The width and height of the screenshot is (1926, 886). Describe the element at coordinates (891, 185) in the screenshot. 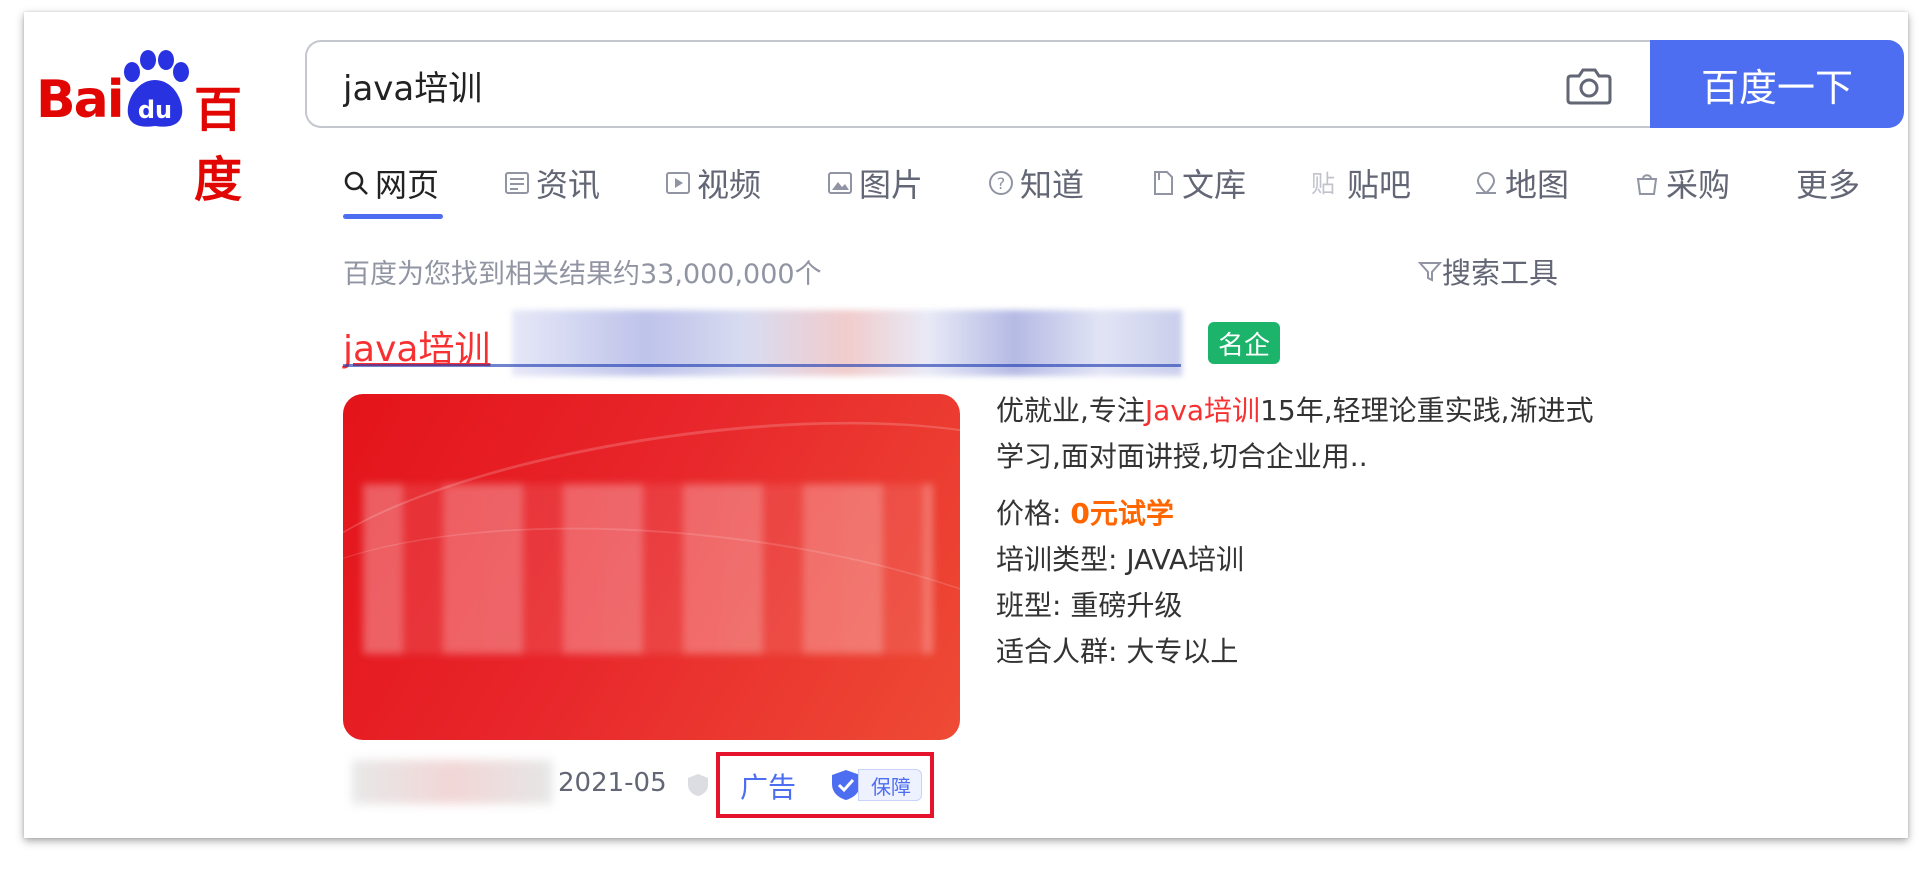

I see `tab-label: 图片` at that location.